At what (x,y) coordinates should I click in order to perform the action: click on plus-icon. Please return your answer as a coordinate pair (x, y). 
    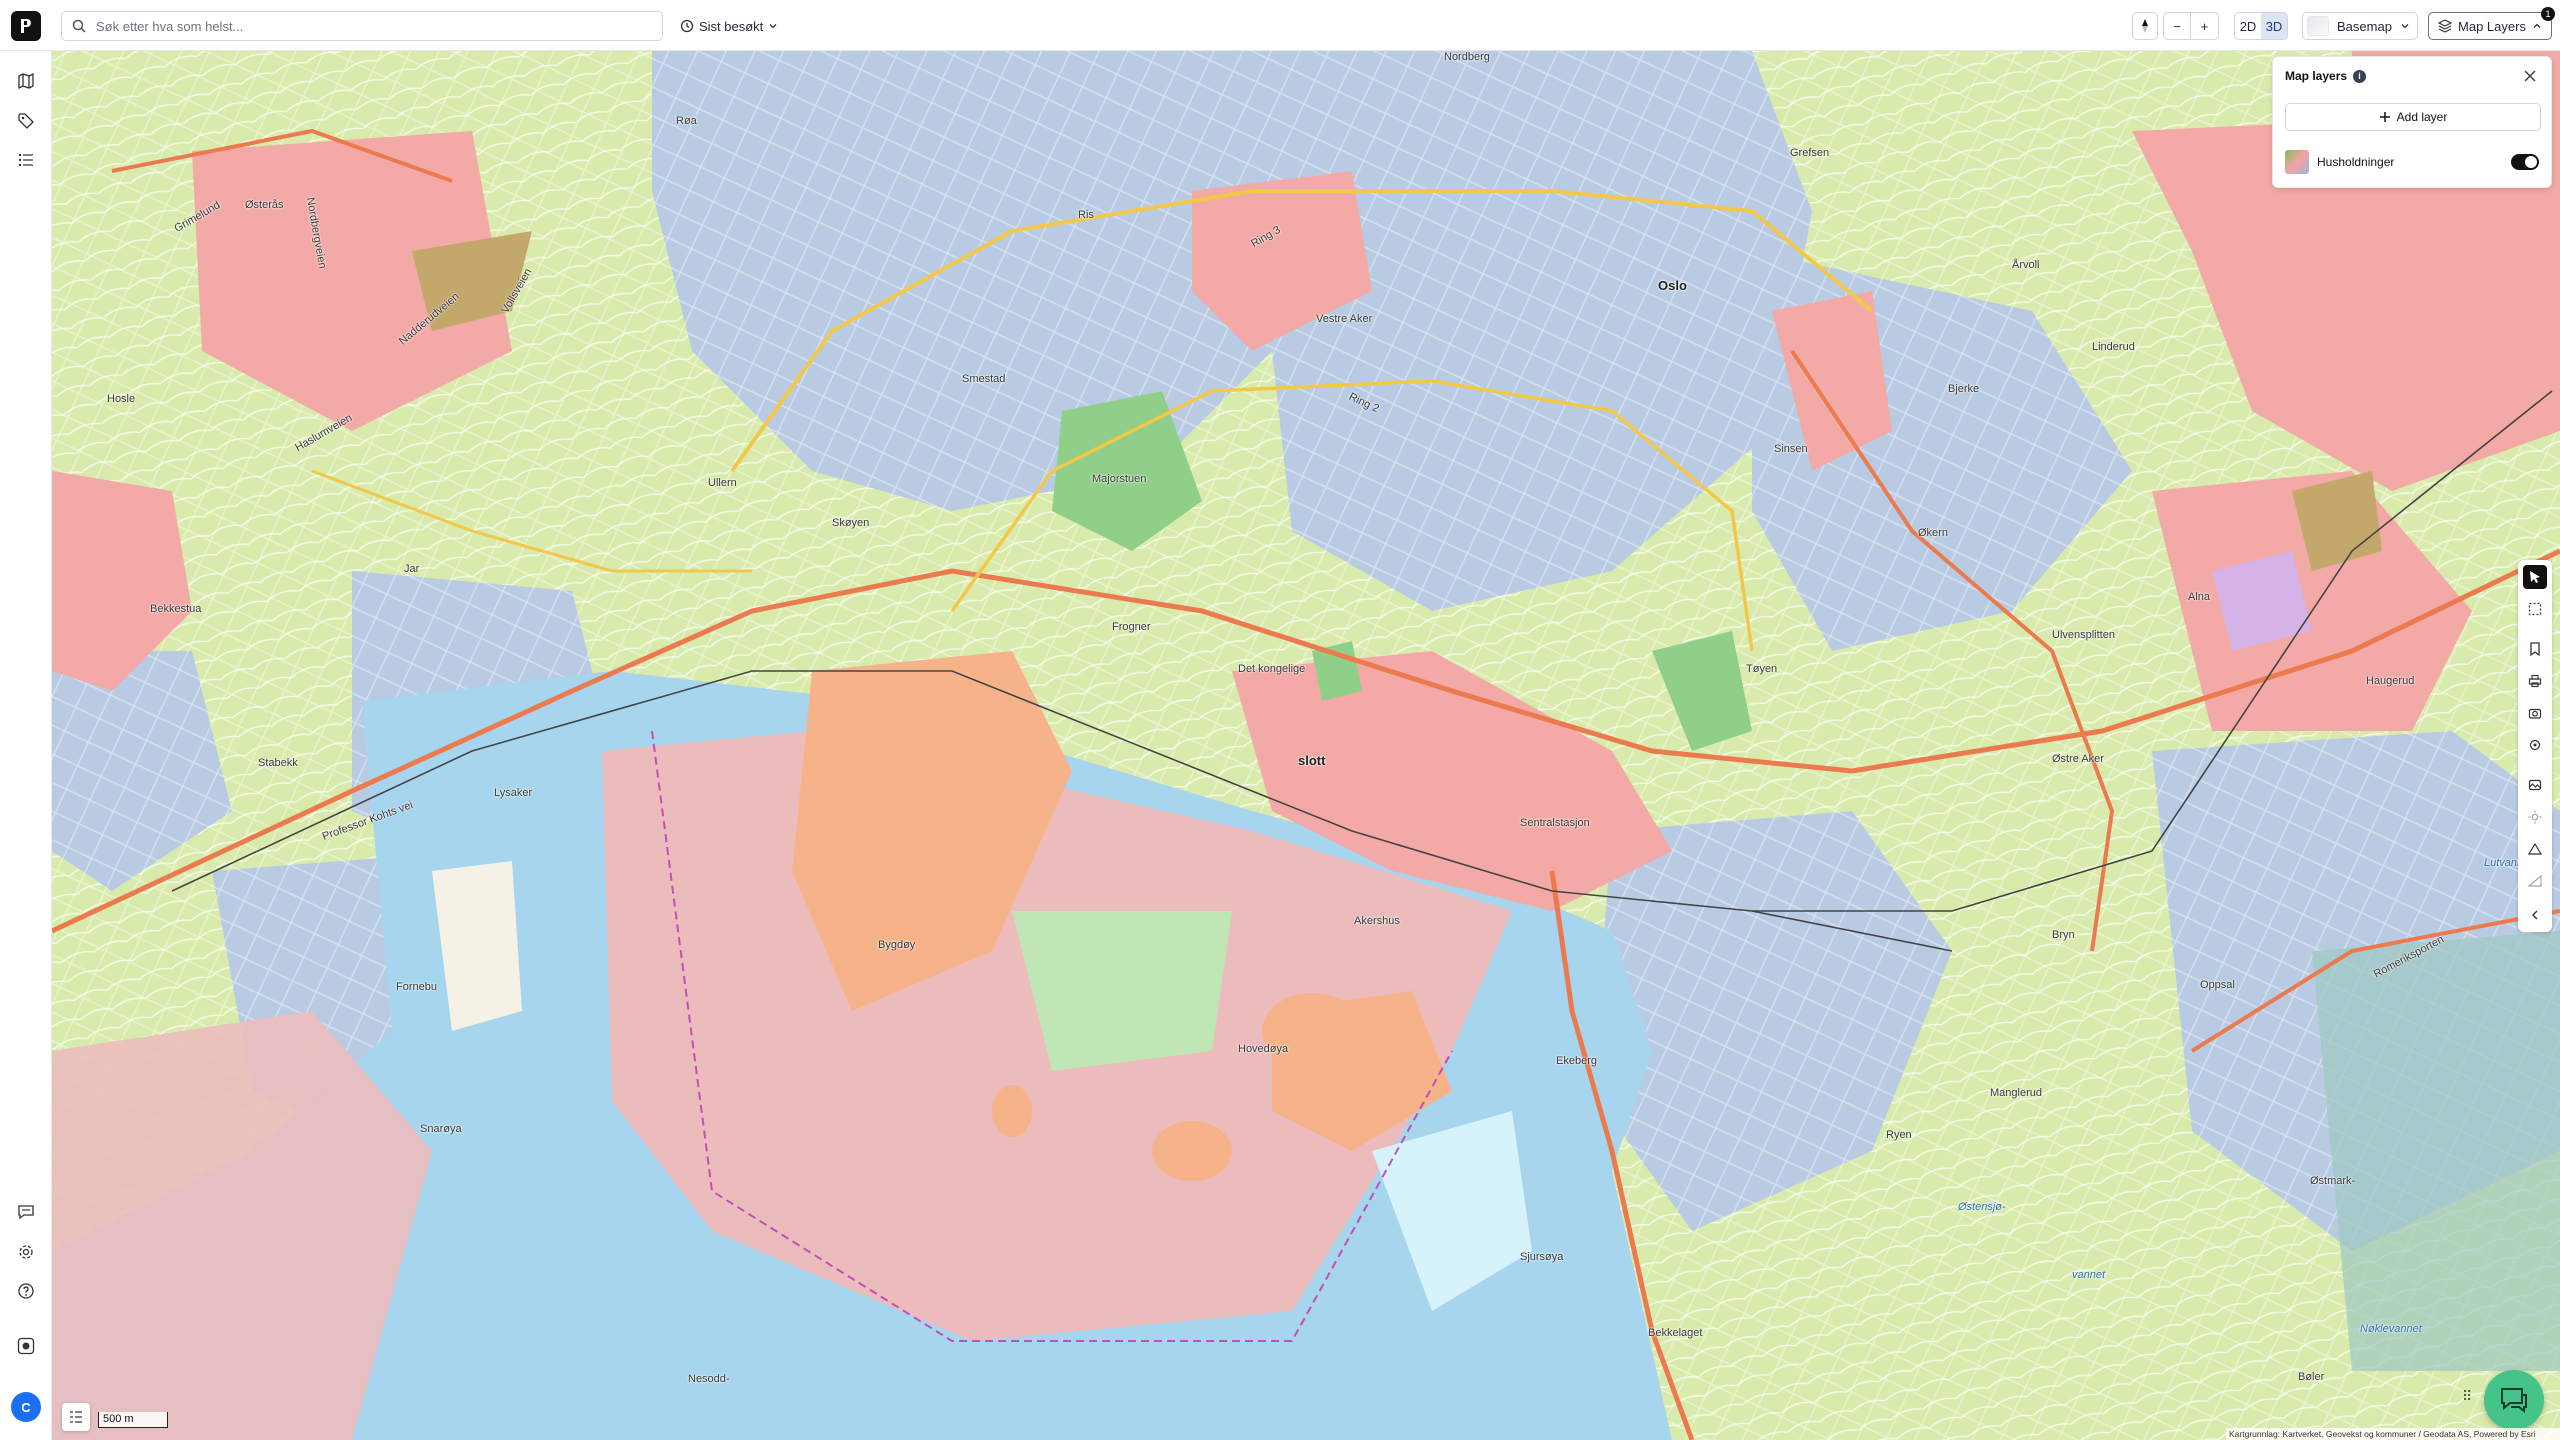
    Looking at the image, I should click on (2384, 117).